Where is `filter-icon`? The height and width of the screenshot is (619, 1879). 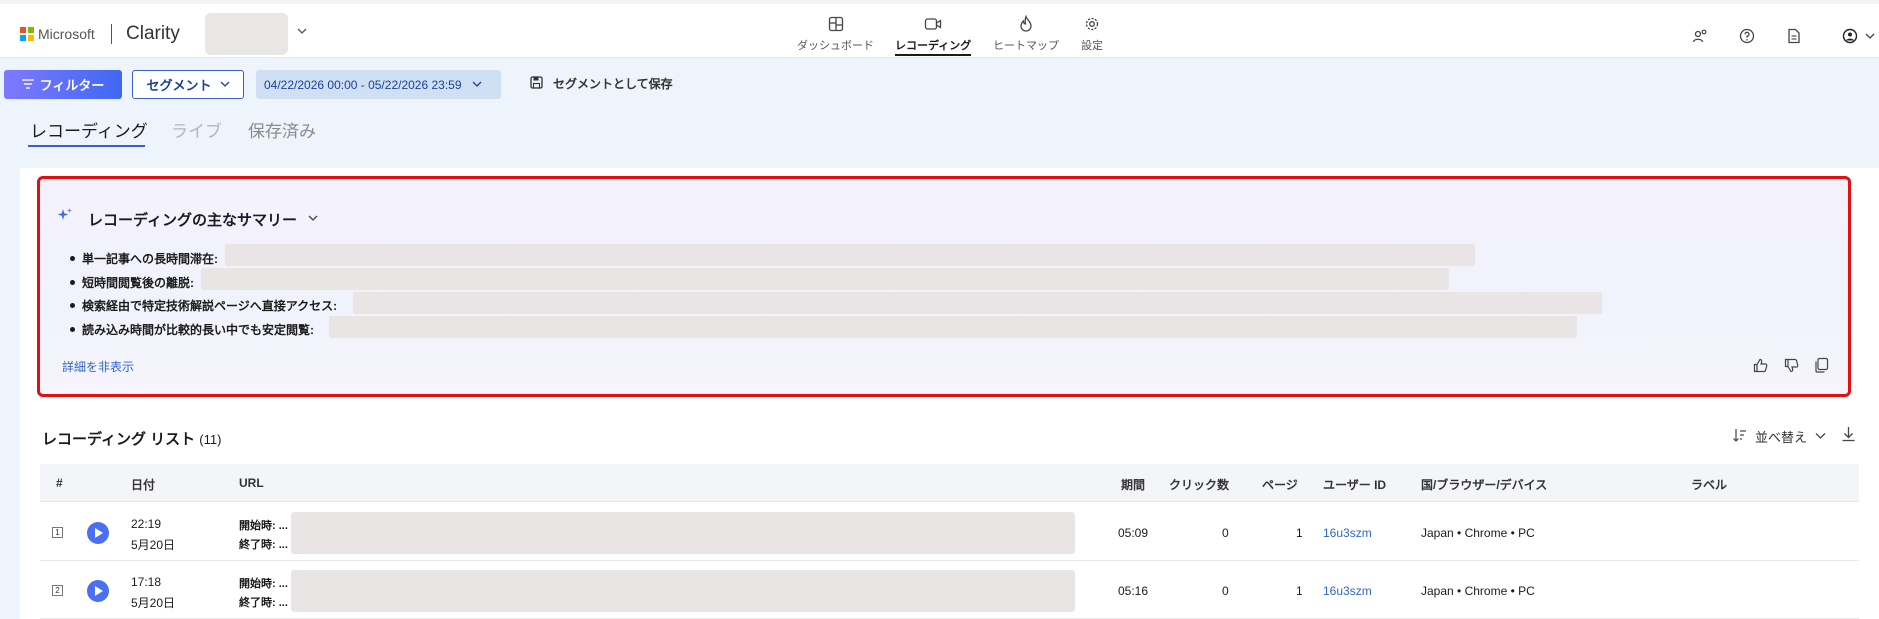
filter-icon is located at coordinates (27, 84).